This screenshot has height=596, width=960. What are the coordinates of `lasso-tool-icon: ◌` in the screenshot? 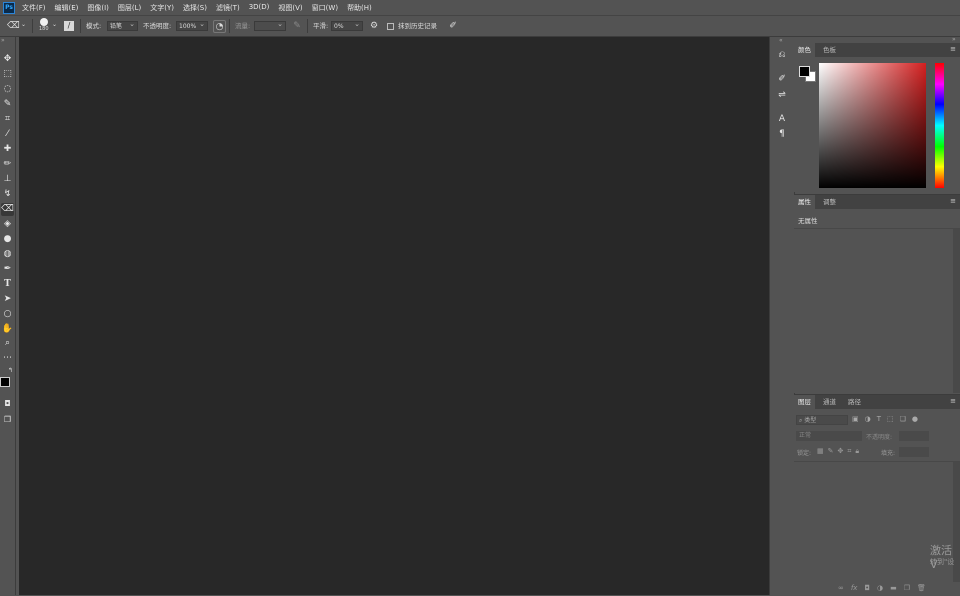 It's located at (7, 89).